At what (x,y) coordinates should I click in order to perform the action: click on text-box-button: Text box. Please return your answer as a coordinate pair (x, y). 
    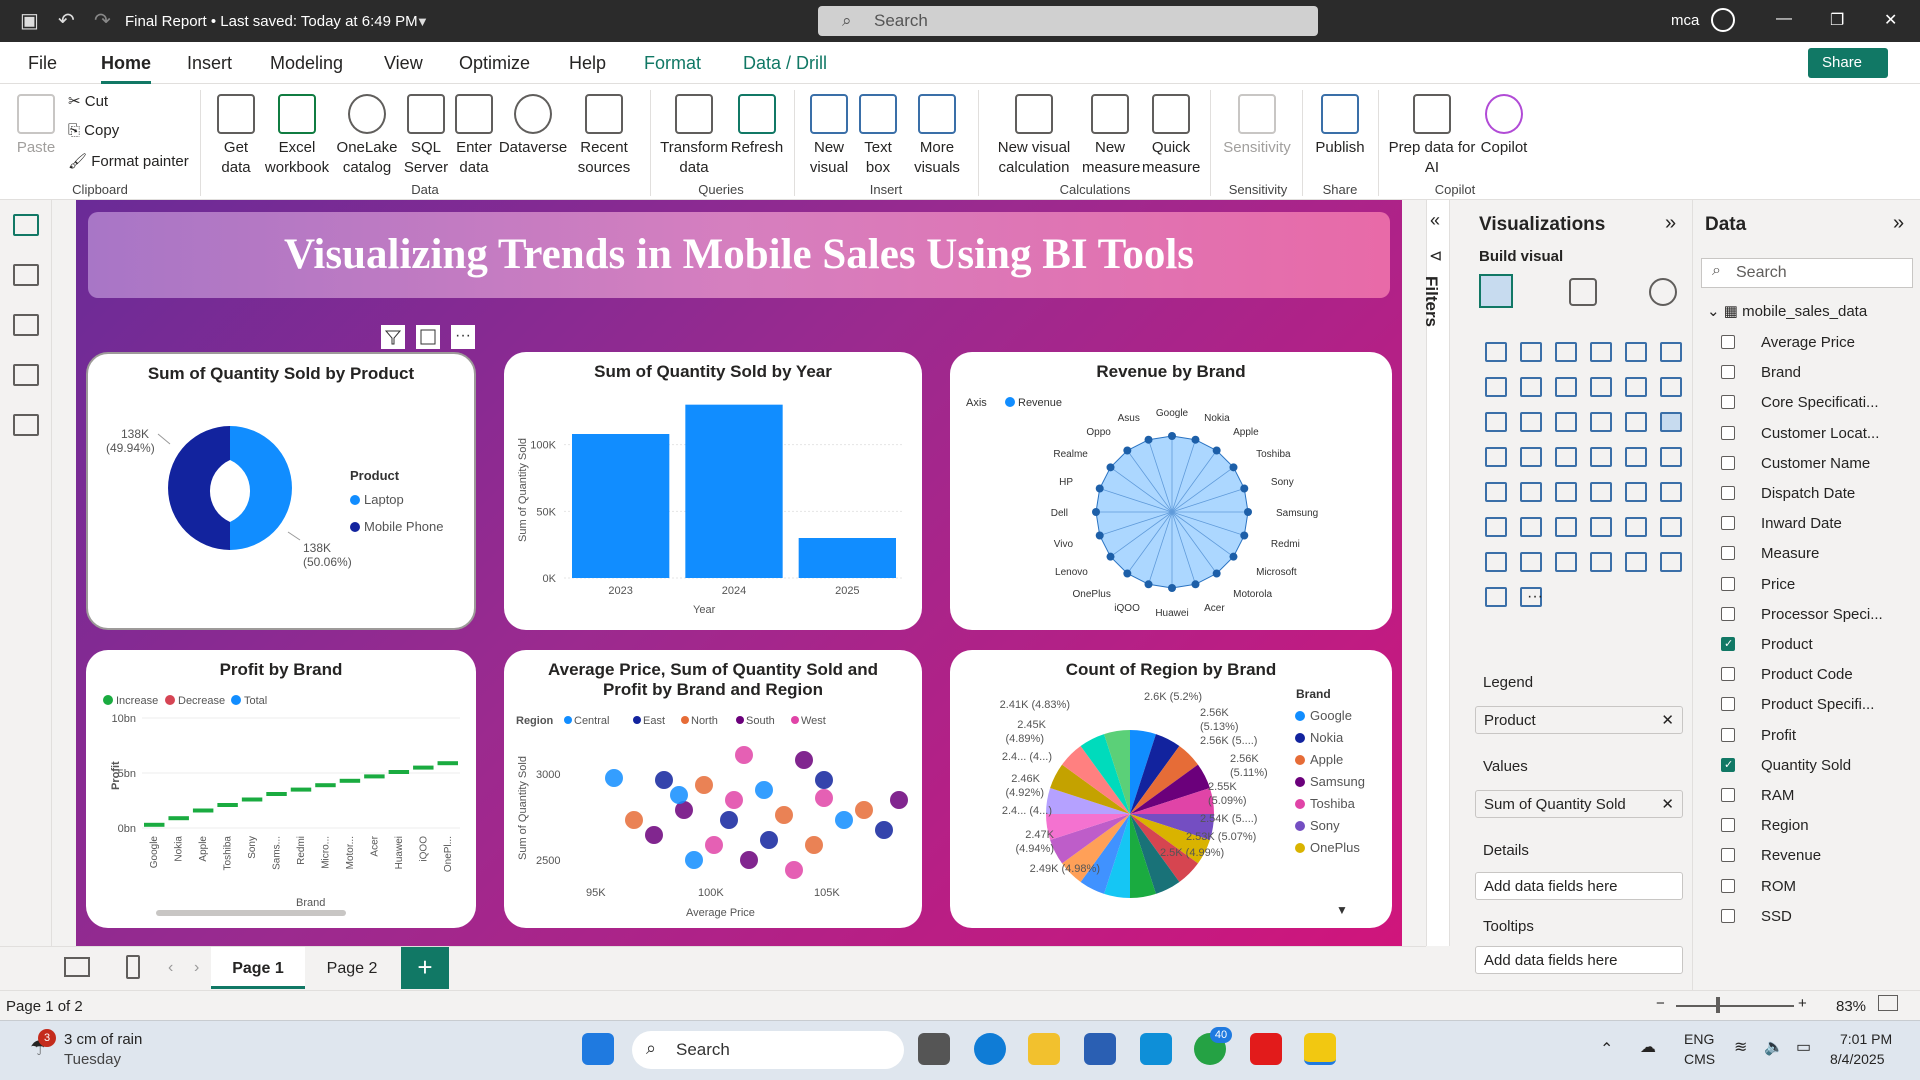
    Looking at the image, I should click on (878, 136).